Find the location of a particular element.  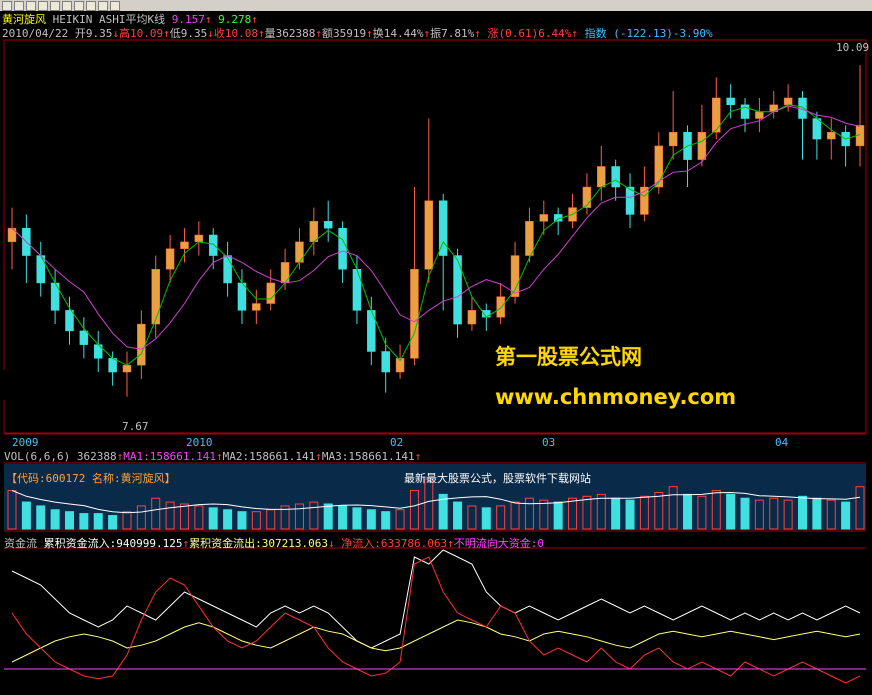

quote-amount: 额35919 is located at coordinates (344, 33).